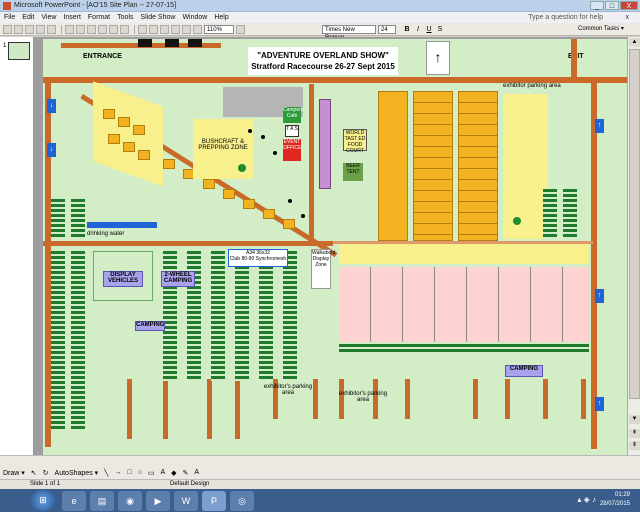 Image resolution: width=640 pixels, height=512 pixels. Describe the element at coordinates (134, 29) in the screenshot. I see `toolbar-separator` at that location.